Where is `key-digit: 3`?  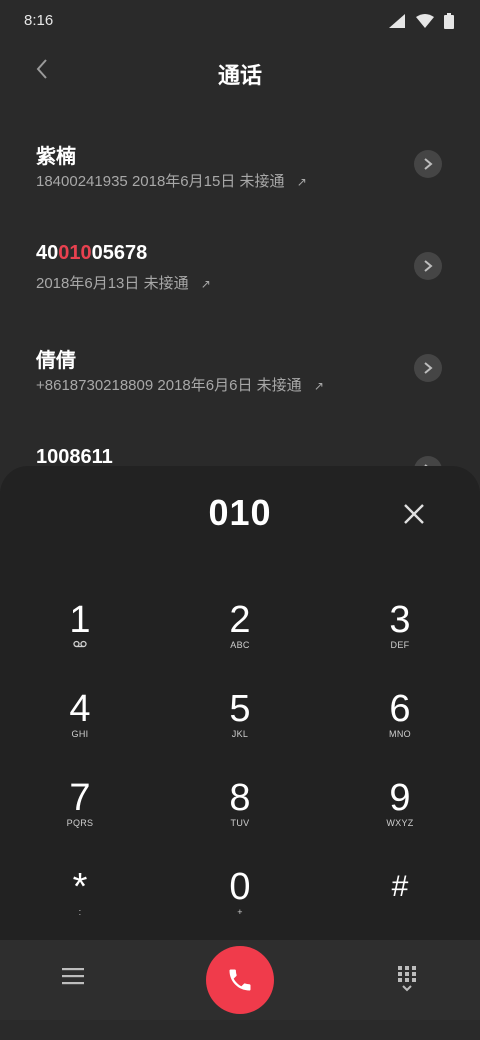
key-digit: 3 is located at coordinates (400, 620).